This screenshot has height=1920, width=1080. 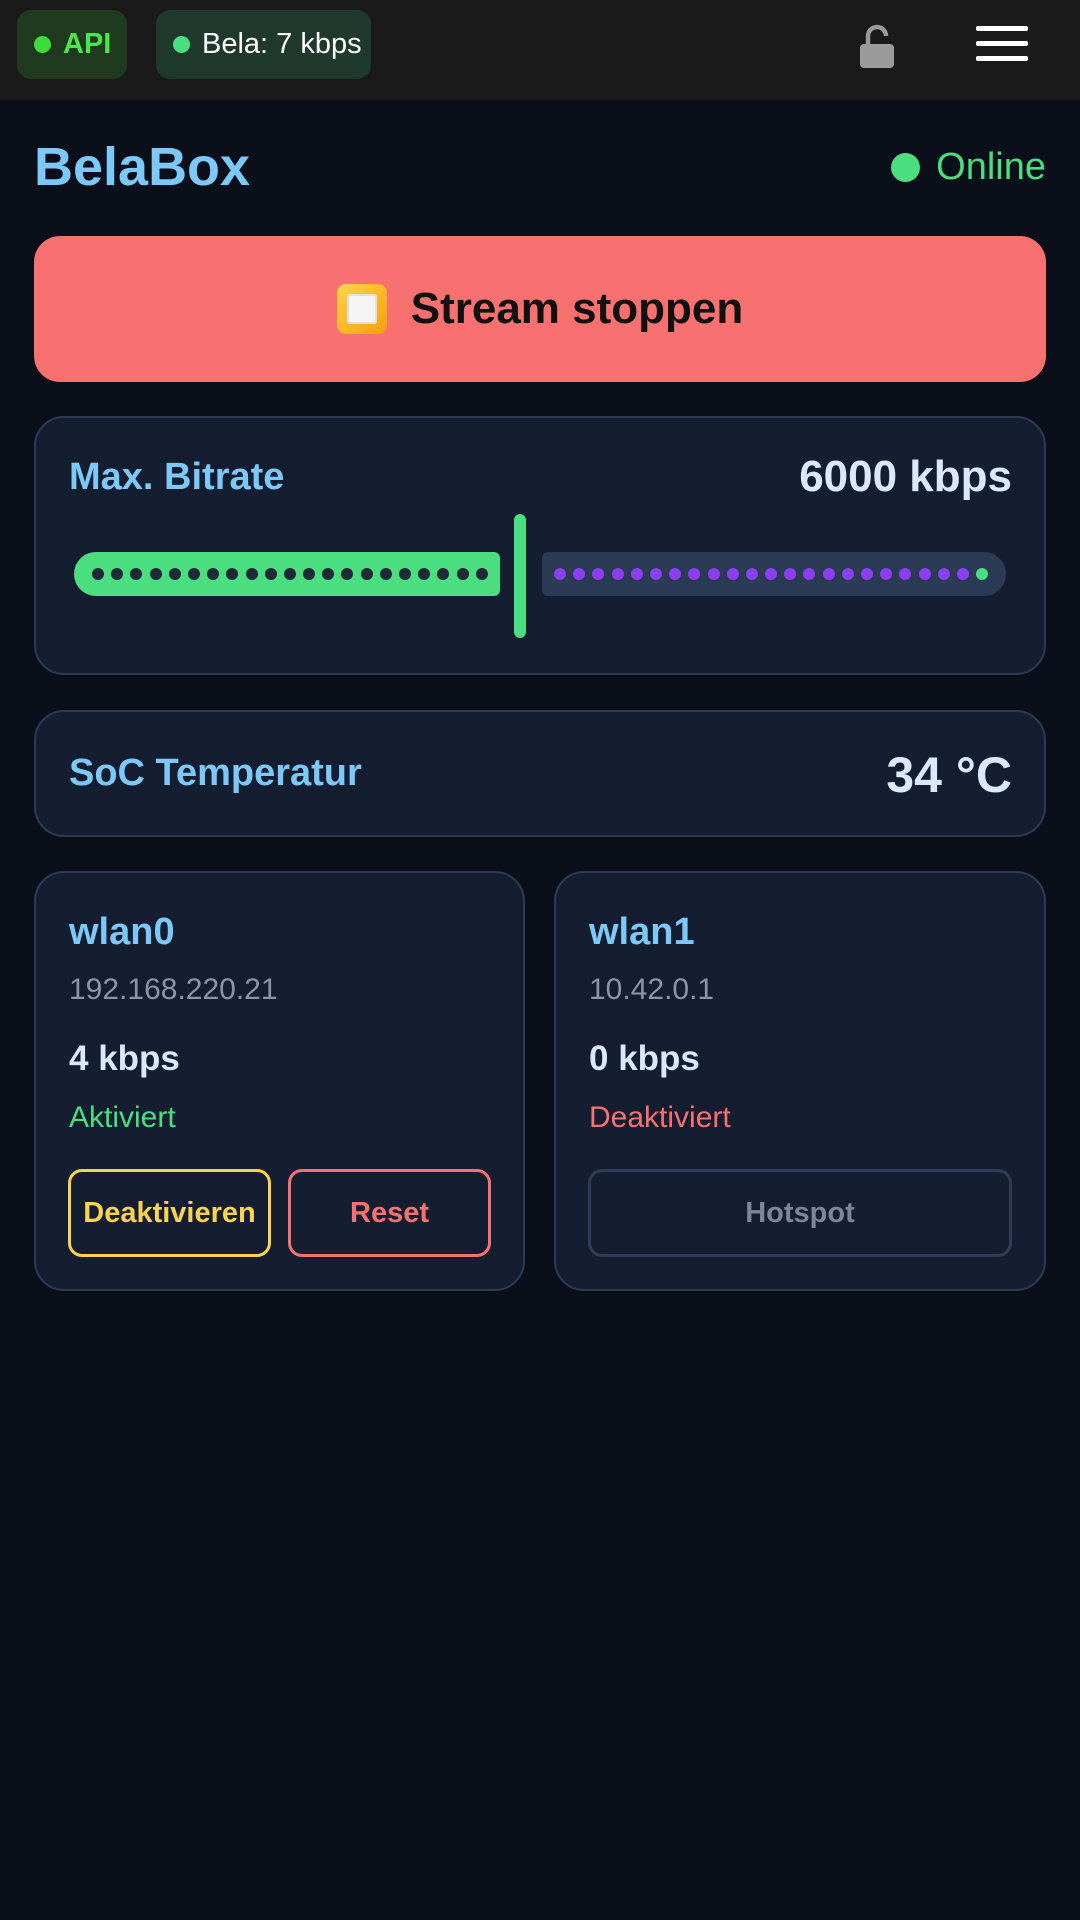 I want to click on interface-name: wlan0, so click(x=122, y=932).